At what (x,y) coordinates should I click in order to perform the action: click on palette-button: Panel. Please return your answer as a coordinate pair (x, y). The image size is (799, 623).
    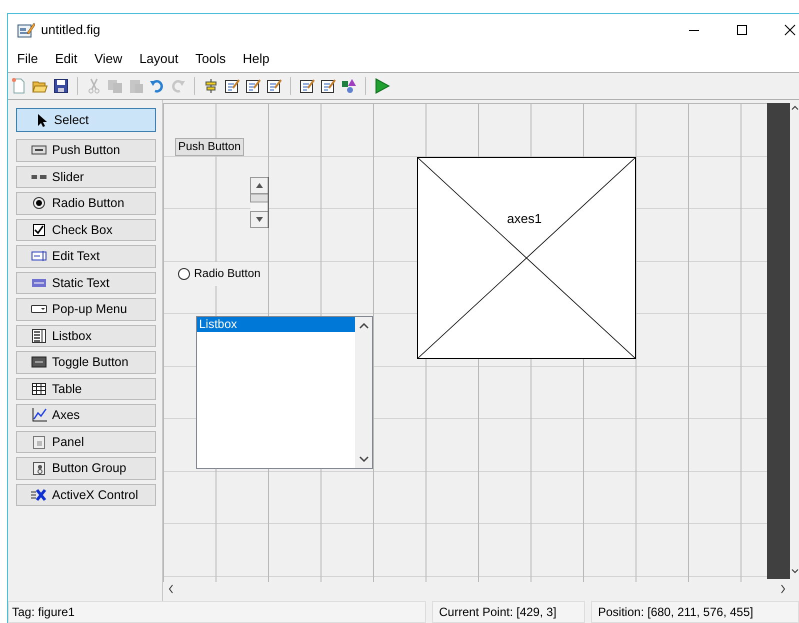
    Looking at the image, I should click on (86, 441).